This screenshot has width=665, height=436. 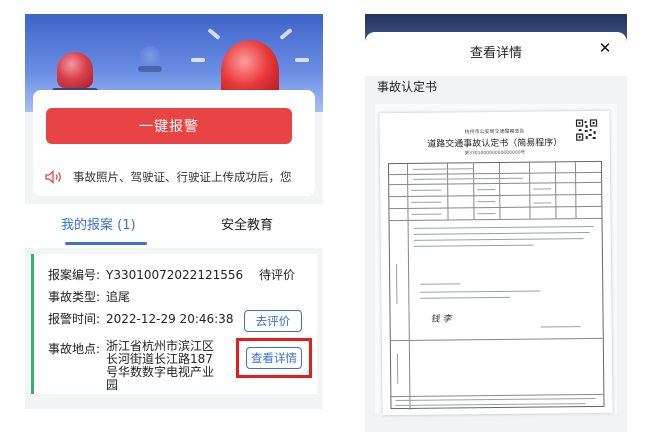 I want to click on accident-location-row: 事故地点: 浙江省杭州市滨江区长河街道长江路187号华数数字电视产业园, so click(x=143, y=366).